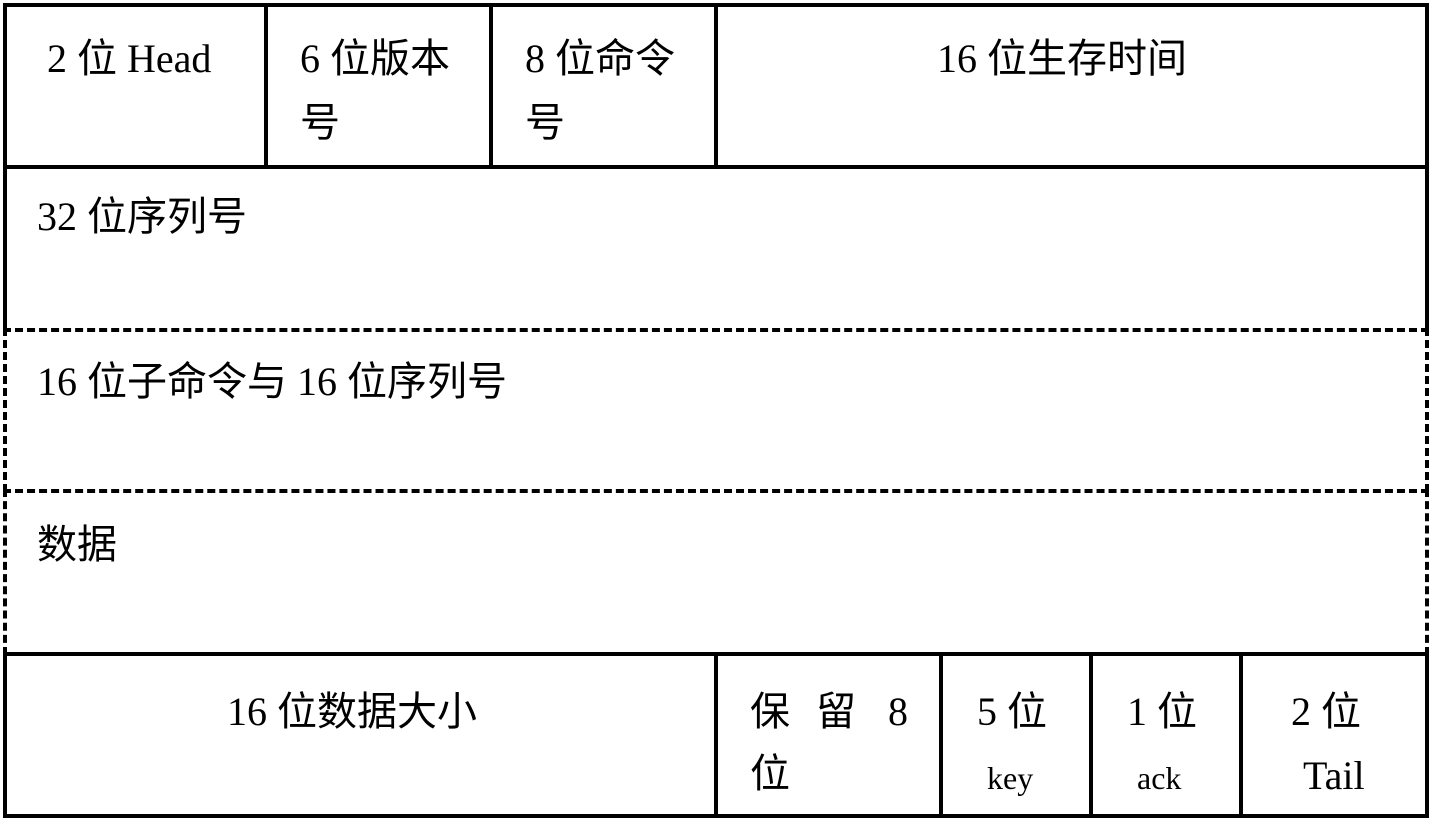  What do you see at coordinates (352, 711) in the screenshot?
I see `field-data-size-label: 16 位数据大小` at bounding box center [352, 711].